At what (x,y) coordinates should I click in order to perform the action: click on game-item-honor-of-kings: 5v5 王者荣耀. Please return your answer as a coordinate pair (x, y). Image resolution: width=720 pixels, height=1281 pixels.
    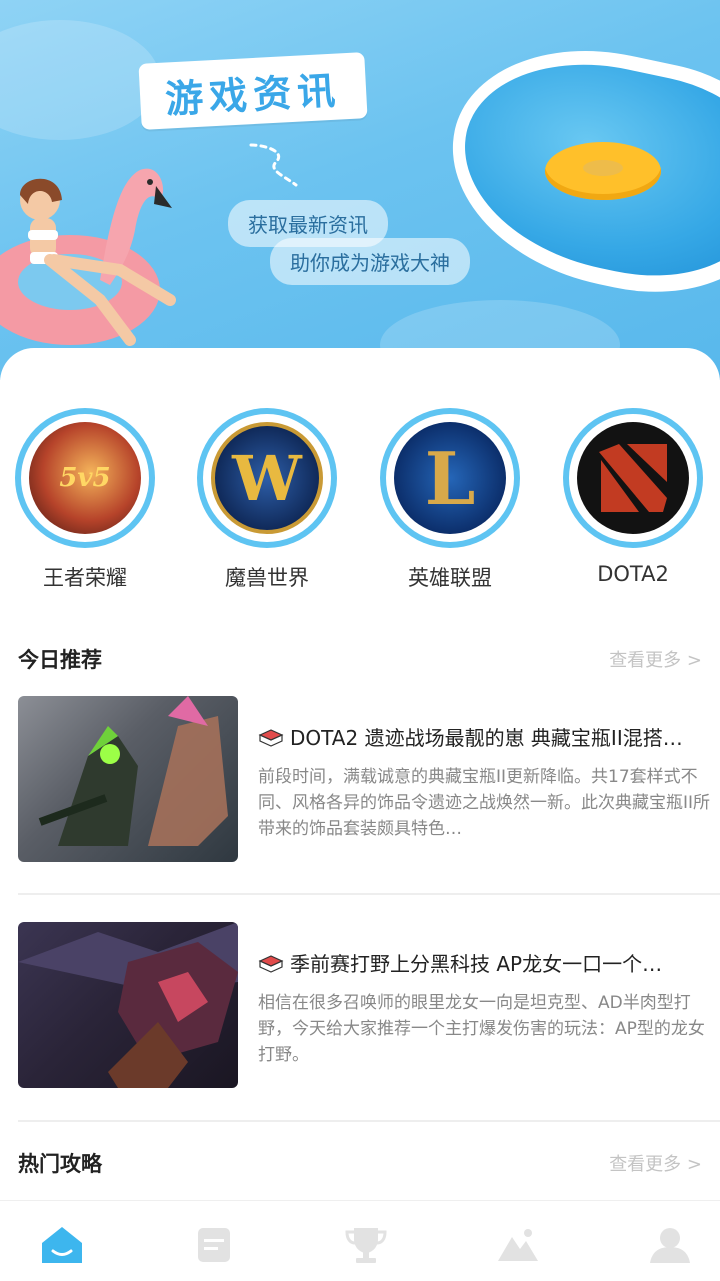
    Looking at the image, I should click on (85, 500).